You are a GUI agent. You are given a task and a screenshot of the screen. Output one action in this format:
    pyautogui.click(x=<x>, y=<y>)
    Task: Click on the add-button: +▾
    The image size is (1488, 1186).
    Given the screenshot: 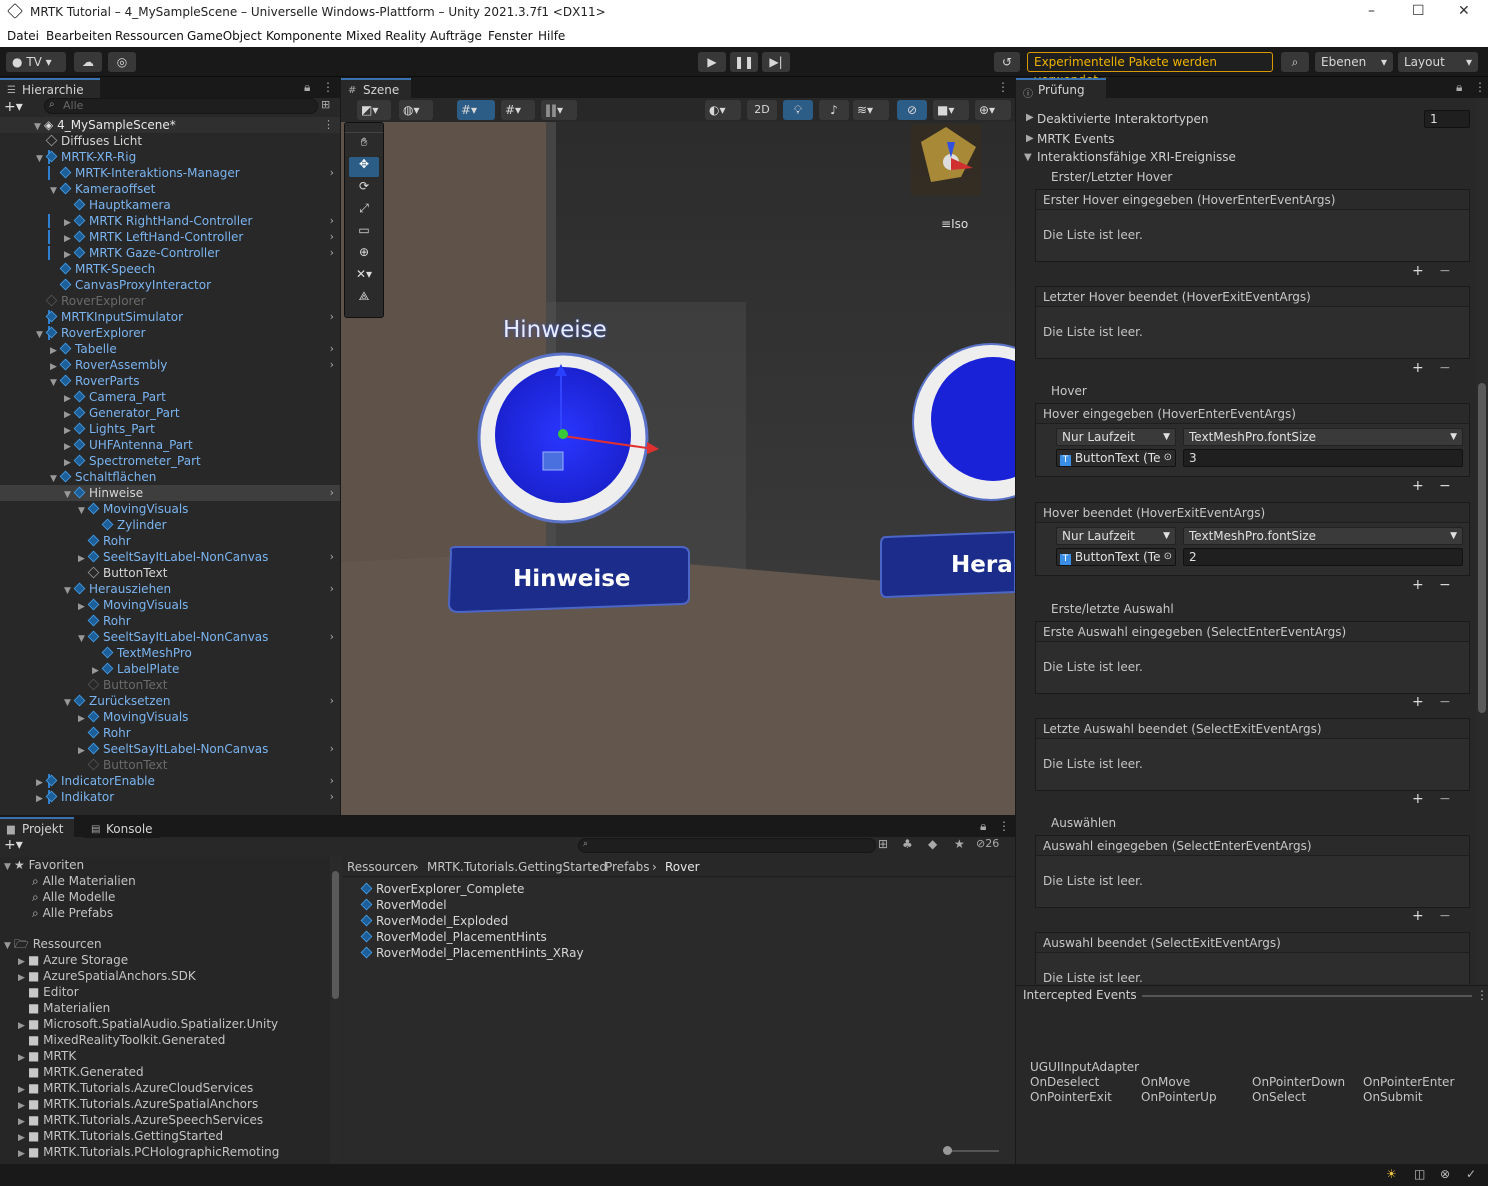 What is the action you would take?
    pyautogui.click(x=13, y=107)
    